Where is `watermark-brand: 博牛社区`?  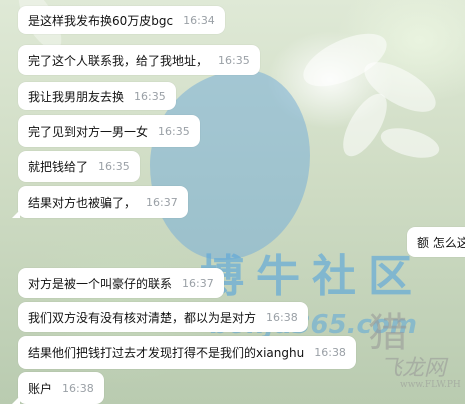 watermark-brand: 博牛社区 is located at coordinates (312, 276).